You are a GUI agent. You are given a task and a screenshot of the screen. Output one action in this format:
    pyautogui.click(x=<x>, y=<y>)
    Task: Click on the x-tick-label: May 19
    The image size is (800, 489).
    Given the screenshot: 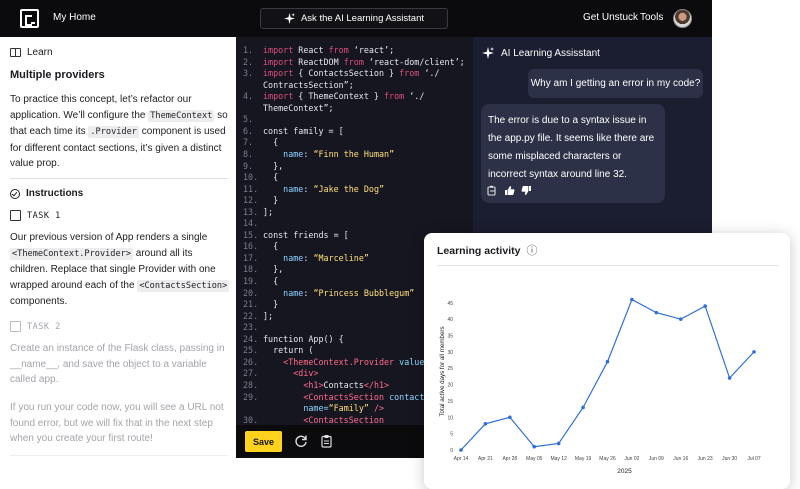 What is the action you would take?
    pyautogui.click(x=583, y=459)
    